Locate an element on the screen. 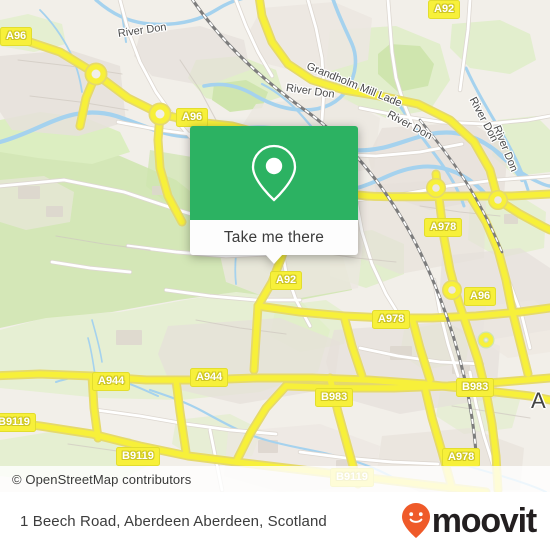 The height and width of the screenshot is (550, 550). map-pin-icon is located at coordinates (274, 173).